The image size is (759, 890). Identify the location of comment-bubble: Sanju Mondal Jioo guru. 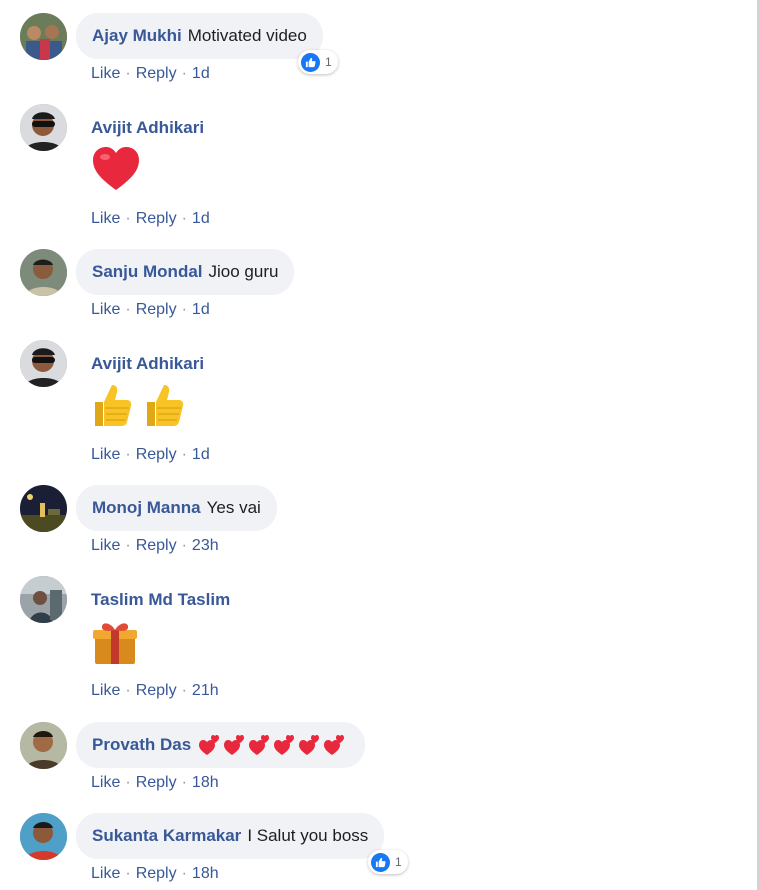
(185, 272).